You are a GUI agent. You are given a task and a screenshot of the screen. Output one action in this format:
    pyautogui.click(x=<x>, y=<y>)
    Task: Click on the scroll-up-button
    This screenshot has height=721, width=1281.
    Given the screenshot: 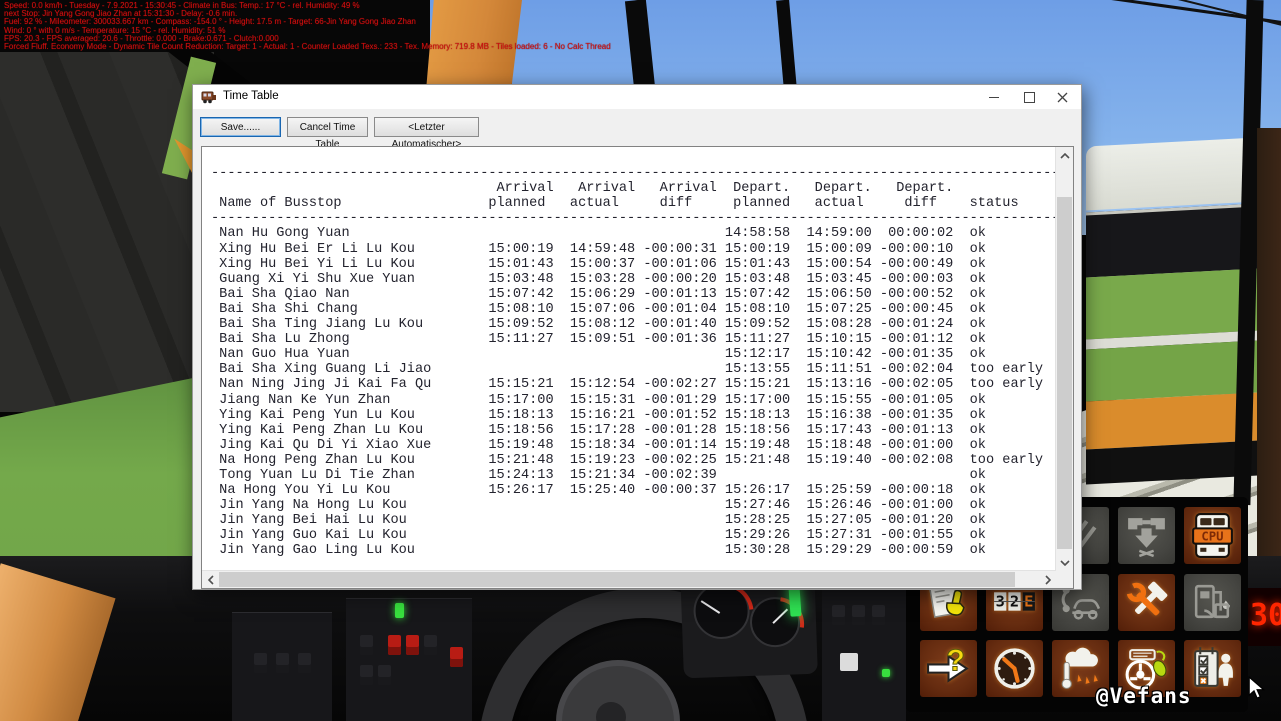 What is the action you would take?
    pyautogui.click(x=1064, y=155)
    